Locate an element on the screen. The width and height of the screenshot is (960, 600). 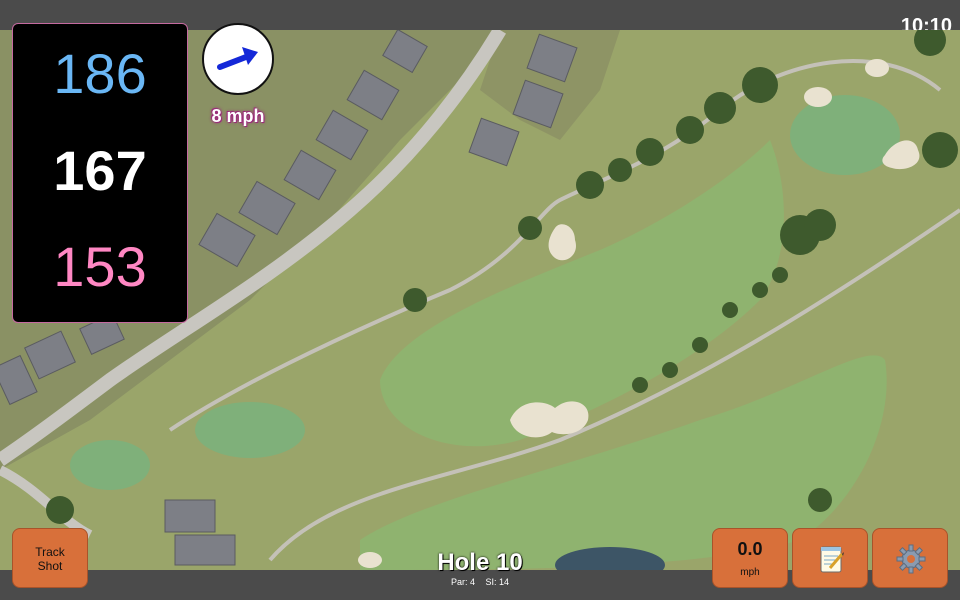
track-shot-button: Track Shot is located at coordinates (50, 558).